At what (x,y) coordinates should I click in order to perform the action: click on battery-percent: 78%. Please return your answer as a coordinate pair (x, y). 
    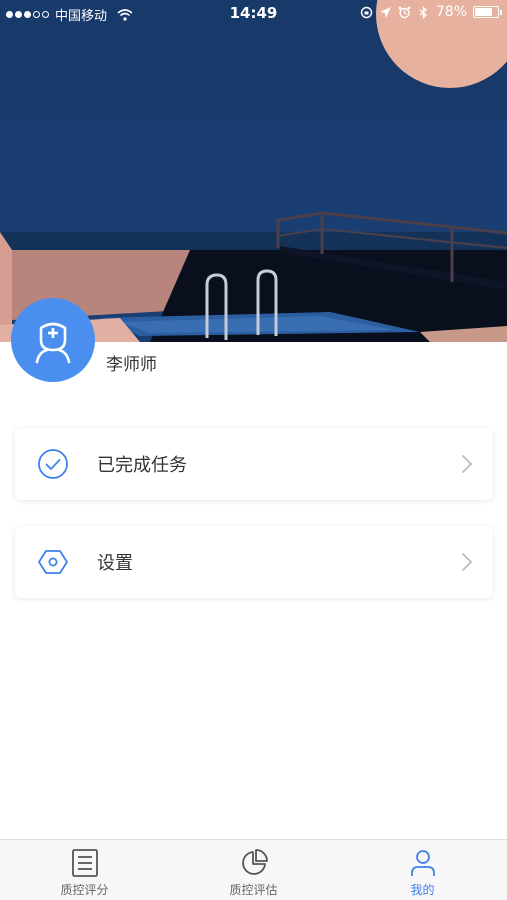
    Looking at the image, I should click on (451, 12).